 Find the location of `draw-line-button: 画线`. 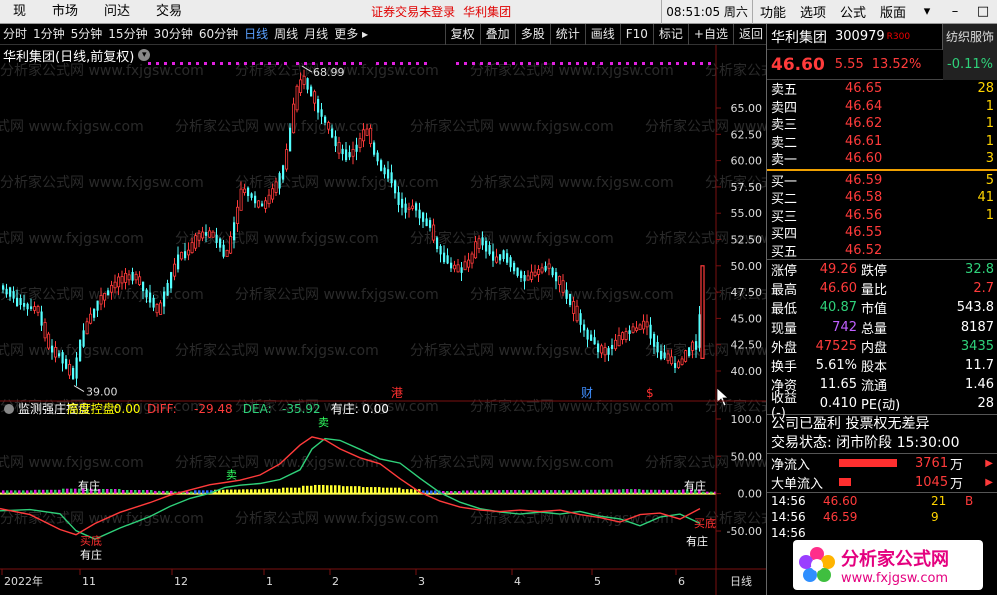

draw-line-button: 画线 is located at coordinates (603, 34).